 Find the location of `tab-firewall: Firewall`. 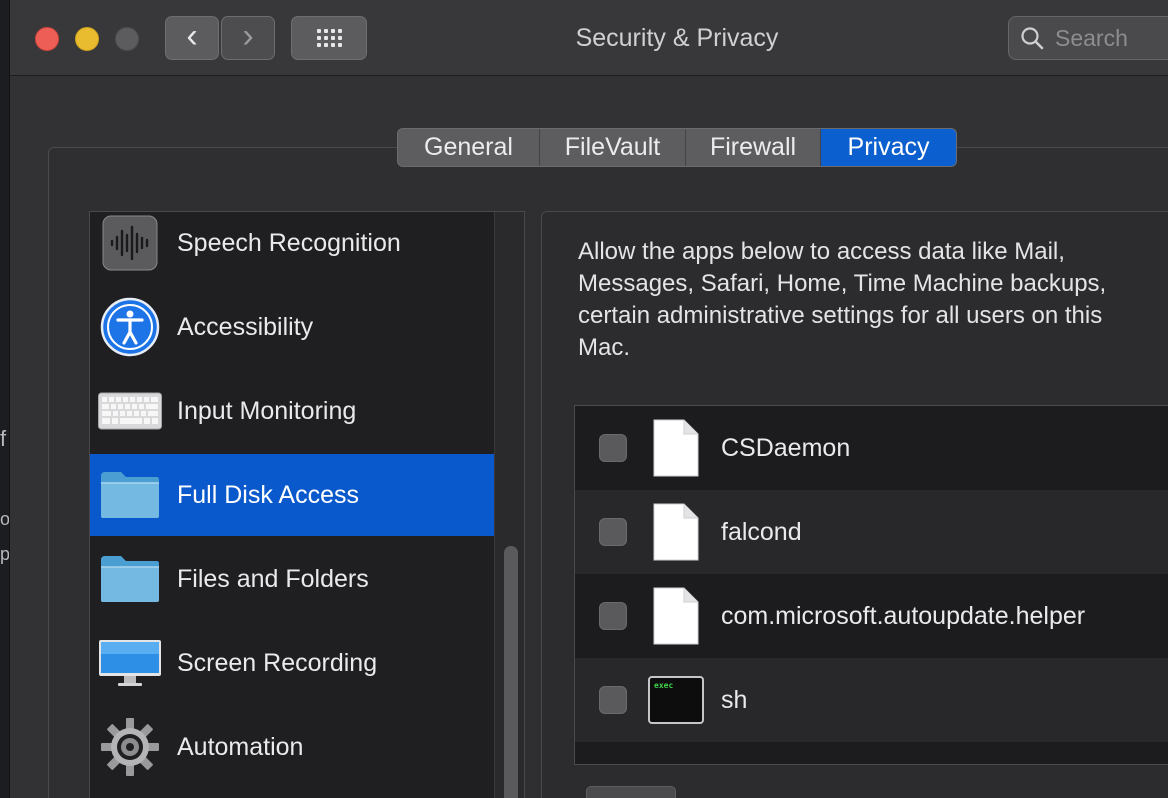

tab-firewall: Firewall is located at coordinates (753, 147).